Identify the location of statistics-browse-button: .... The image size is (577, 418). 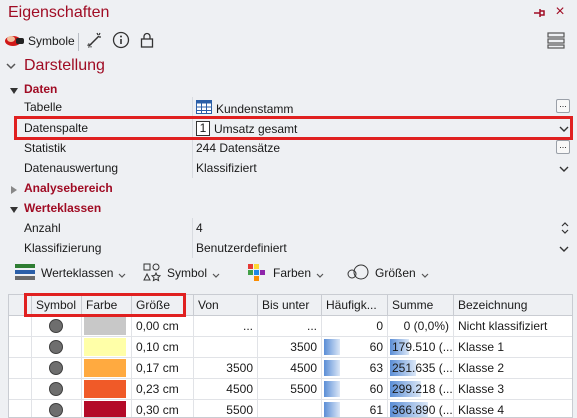
(563, 147).